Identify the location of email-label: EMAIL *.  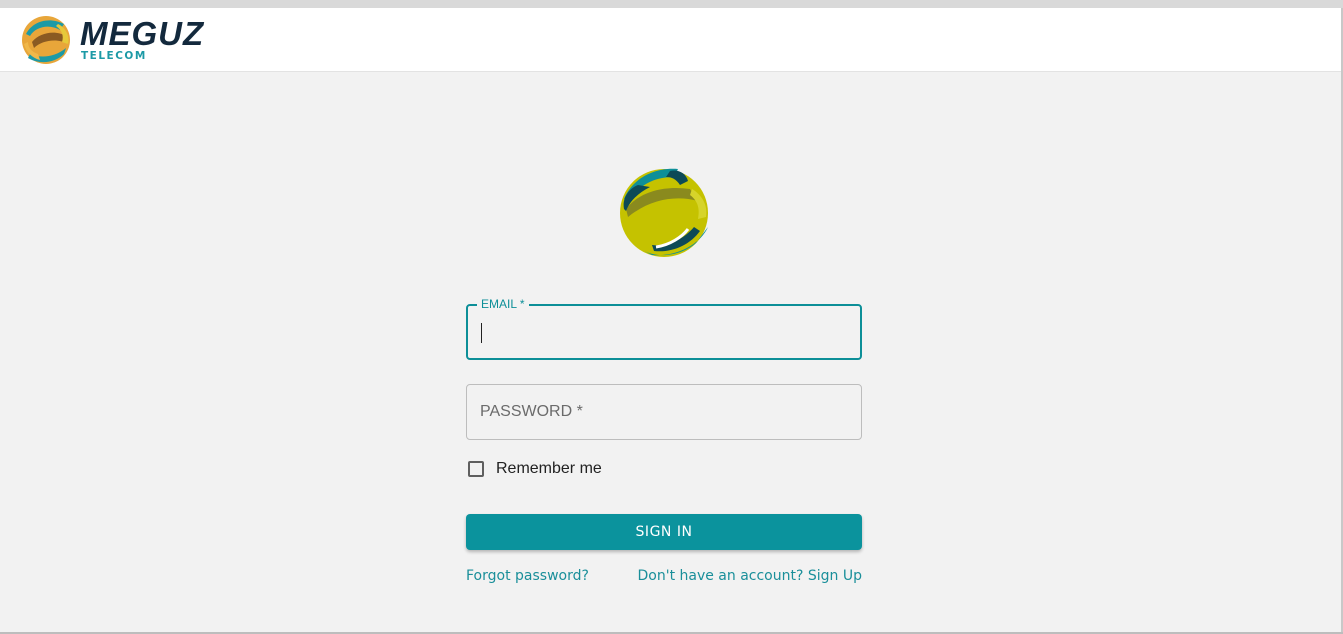
(503, 304).